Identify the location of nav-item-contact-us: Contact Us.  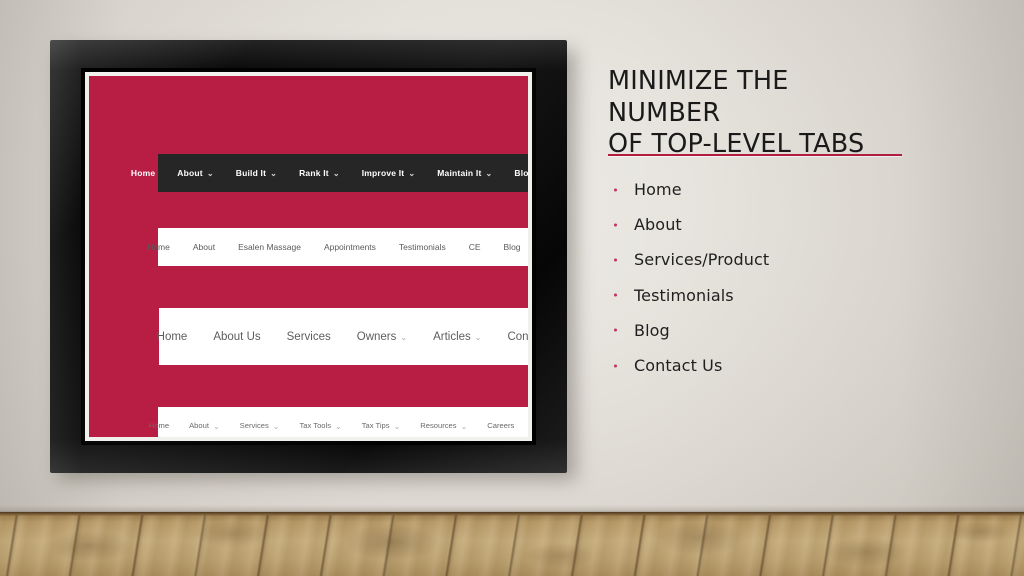
(517, 337).